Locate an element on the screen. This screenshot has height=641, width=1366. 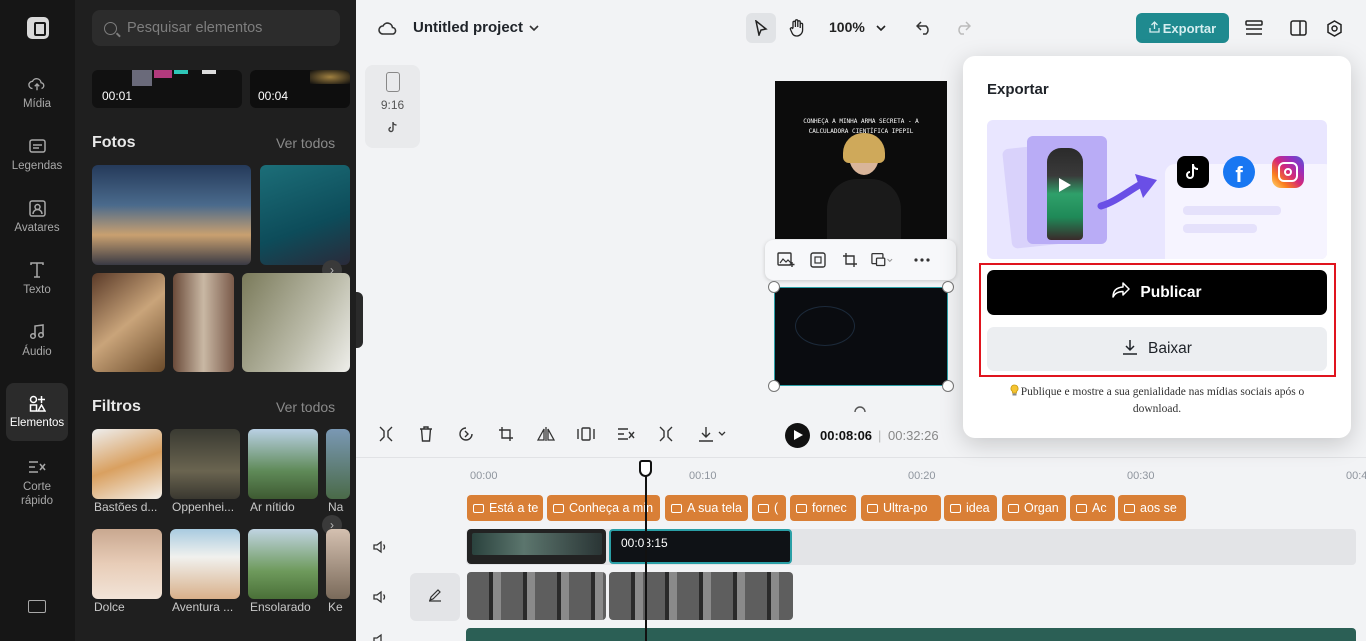
mirror-icon is located at coordinates (586, 434).